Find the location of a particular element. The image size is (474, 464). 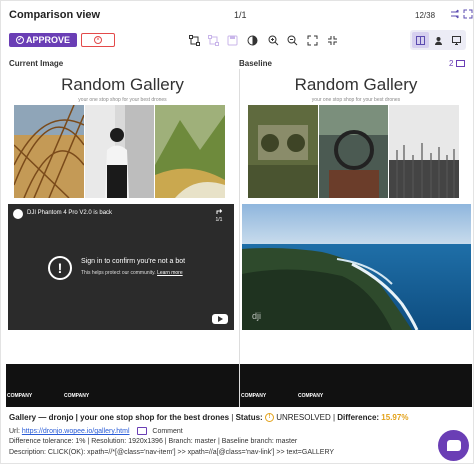

current-image-label: Current Image is located at coordinates (36, 63).